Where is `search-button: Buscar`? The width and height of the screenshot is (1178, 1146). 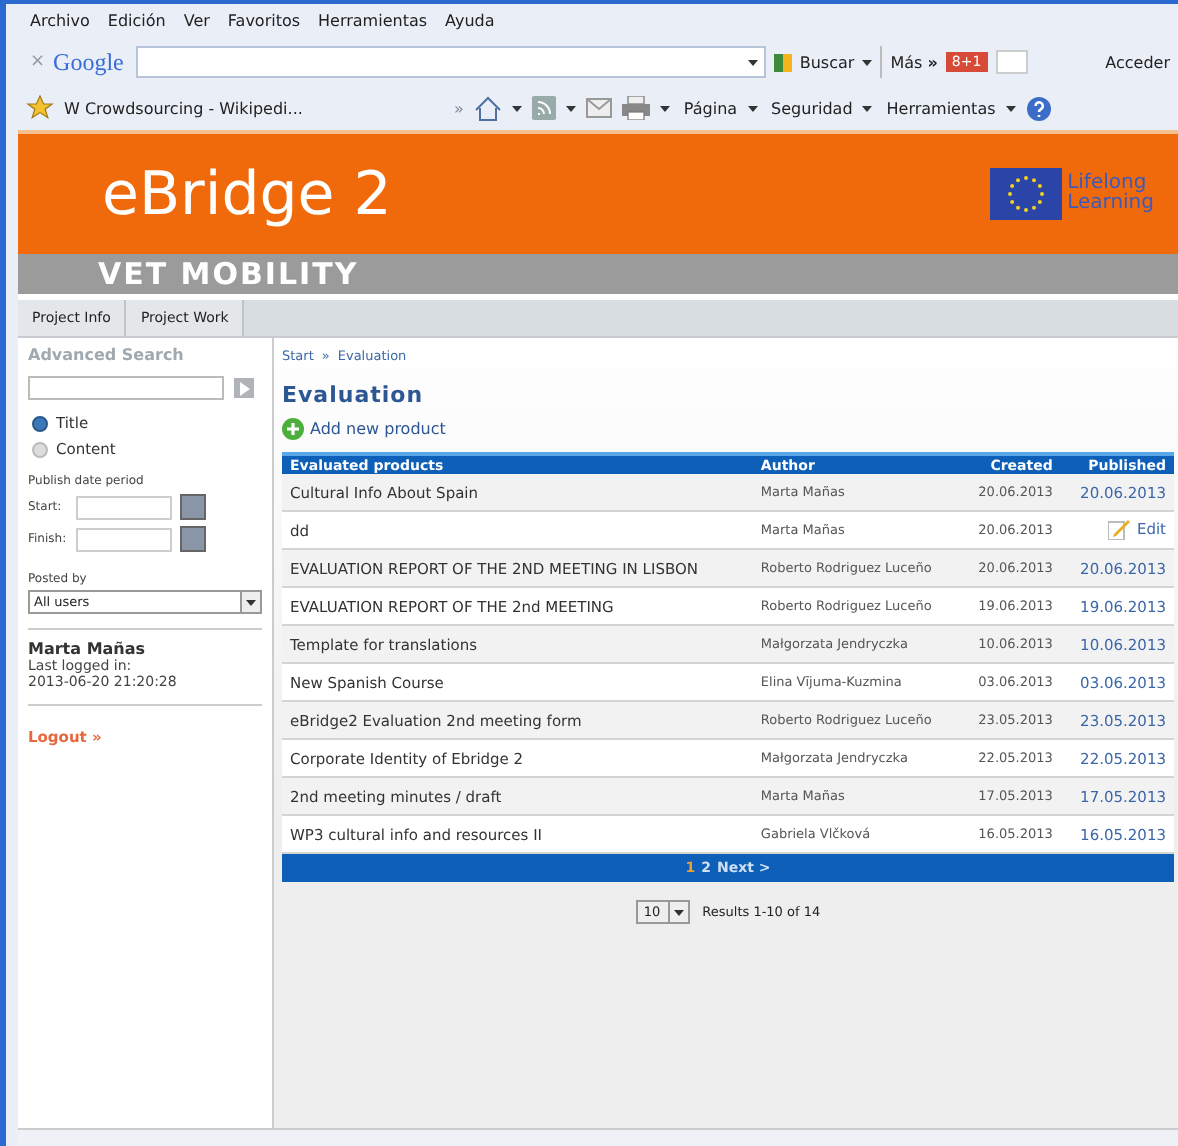
search-button: Buscar is located at coordinates (827, 62).